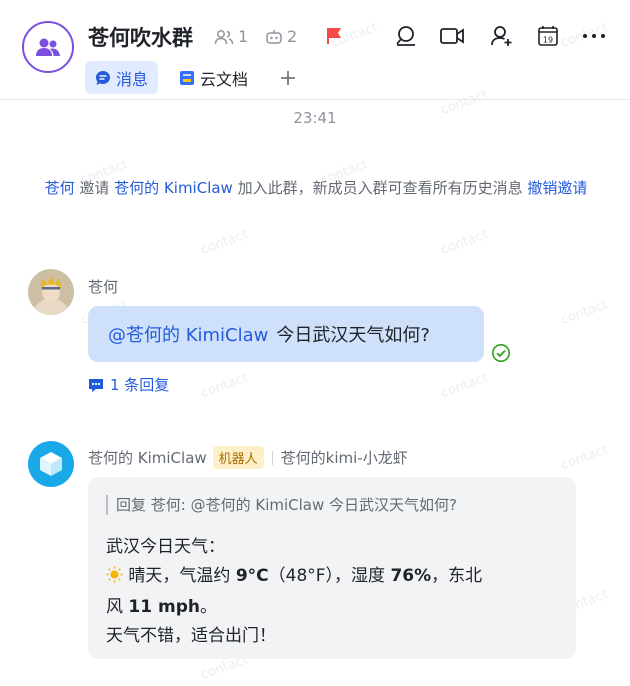  Describe the element at coordinates (557, 188) in the screenshot. I see `revoke-invite-link: 撤销邀请` at that location.